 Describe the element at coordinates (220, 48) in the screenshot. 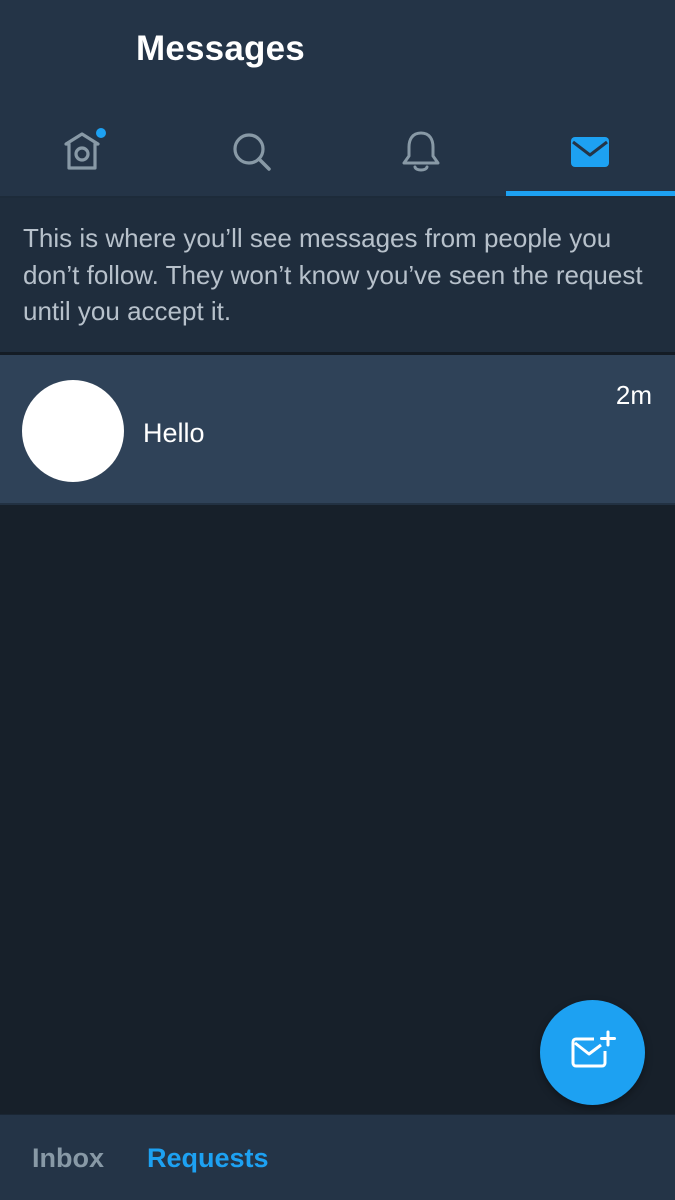

I see `page-title: Messages` at that location.